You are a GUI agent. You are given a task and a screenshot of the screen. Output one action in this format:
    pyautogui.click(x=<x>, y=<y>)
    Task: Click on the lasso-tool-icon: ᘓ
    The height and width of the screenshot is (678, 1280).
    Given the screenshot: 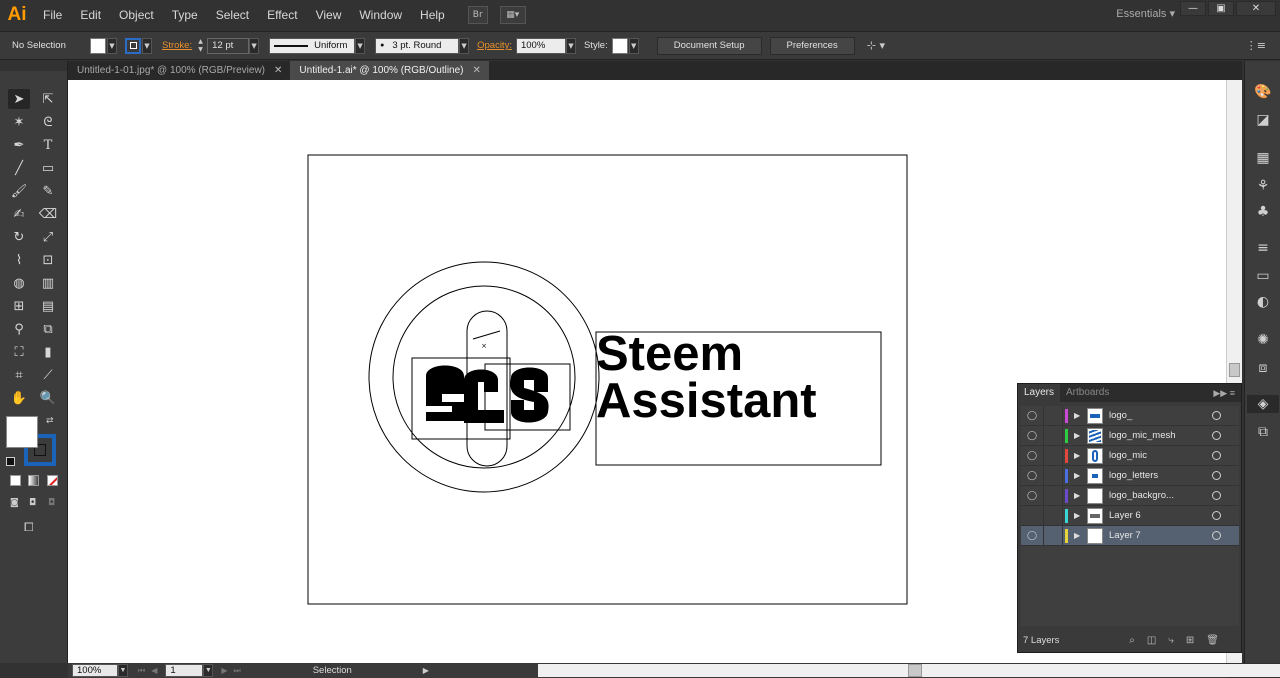 What is the action you would take?
    pyautogui.click(x=48, y=122)
    